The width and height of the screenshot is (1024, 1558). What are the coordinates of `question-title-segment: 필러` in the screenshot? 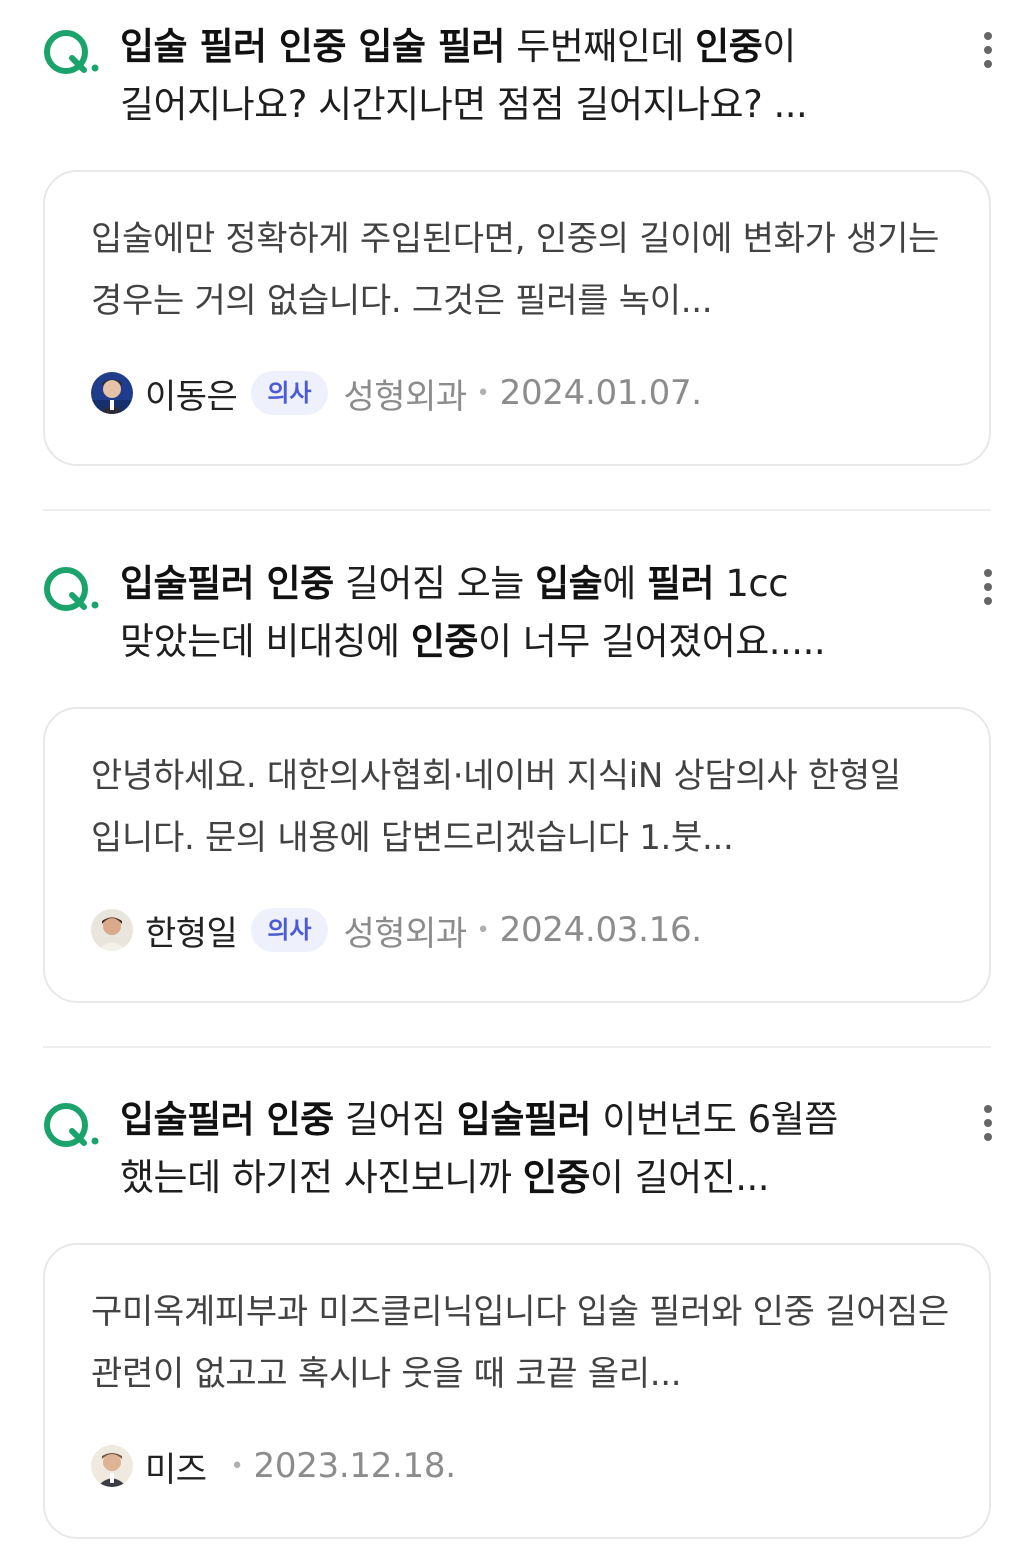 It's located at (681, 583).